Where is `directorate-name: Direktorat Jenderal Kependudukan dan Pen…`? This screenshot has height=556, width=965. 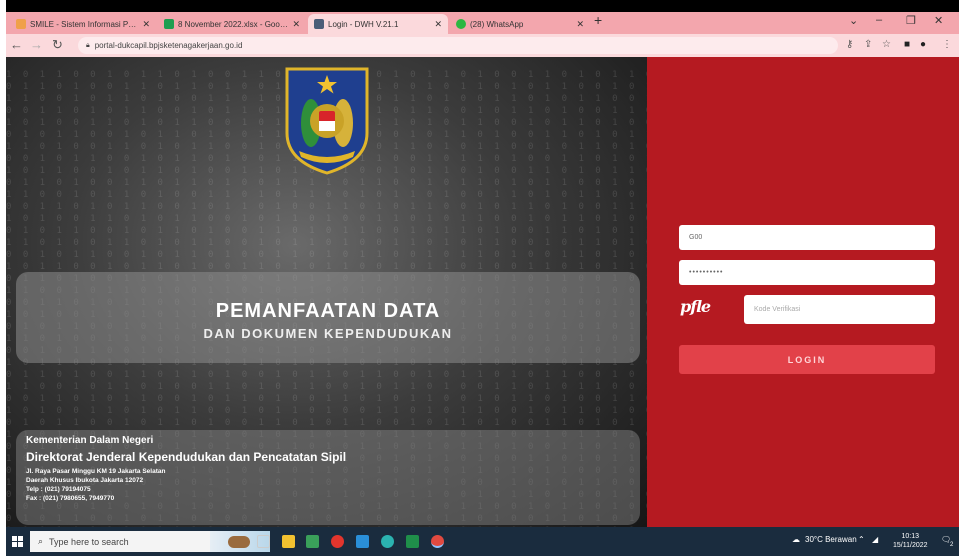 directorate-name: Direktorat Jenderal Kependudukan dan Pen… is located at coordinates (186, 457).